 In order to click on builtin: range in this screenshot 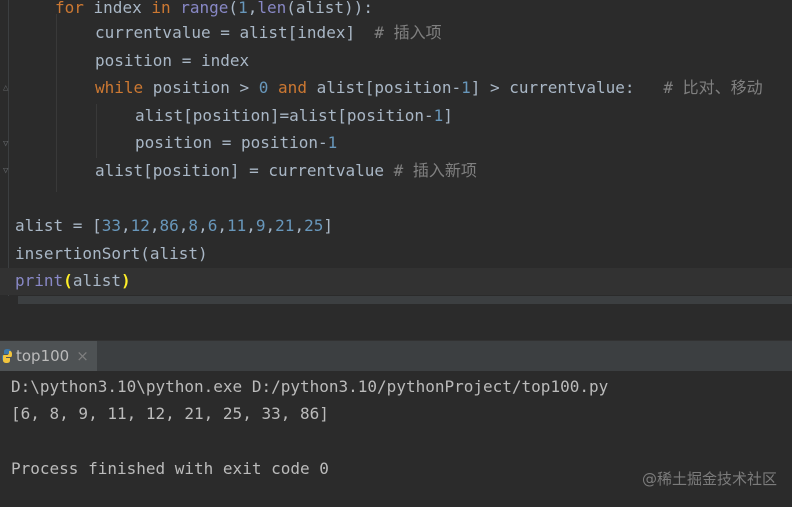, I will do `click(204, 8)`.